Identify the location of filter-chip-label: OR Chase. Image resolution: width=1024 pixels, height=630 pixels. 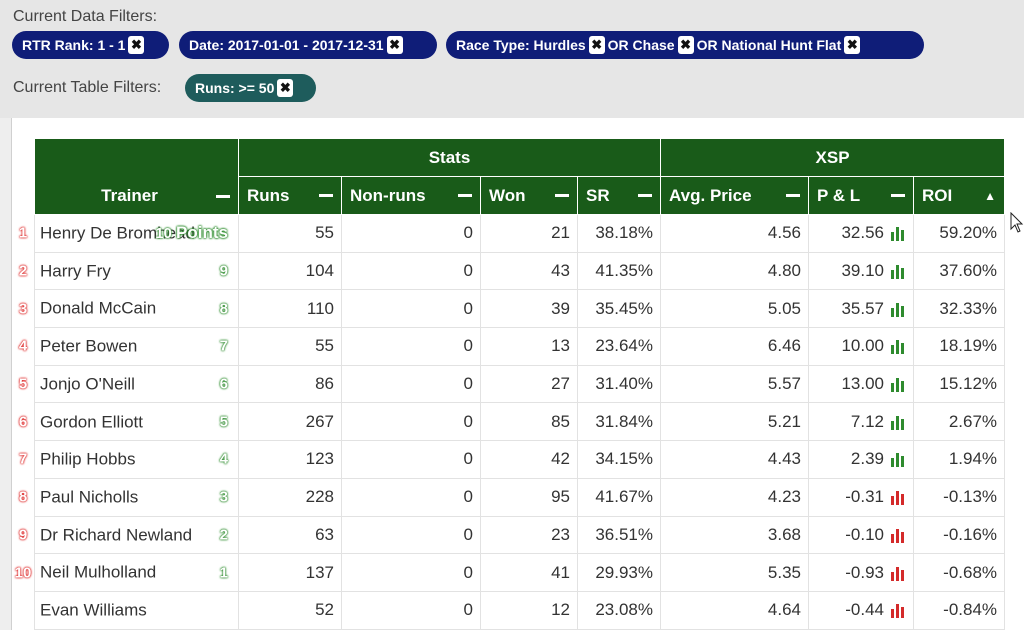
(641, 45).